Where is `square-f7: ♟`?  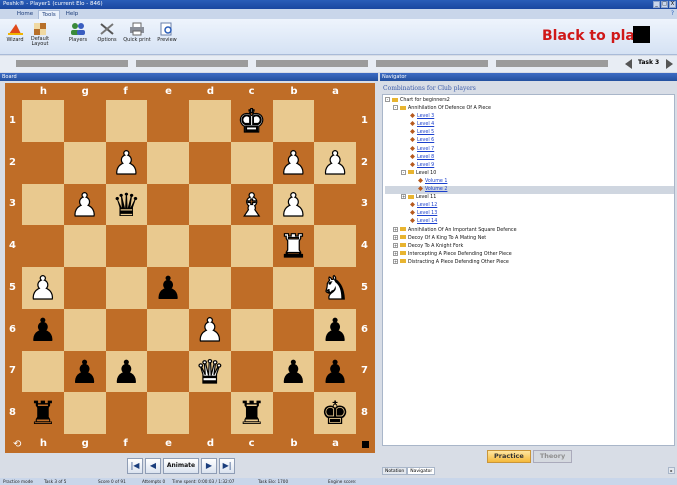 square-f7: ♟ is located at coordinates (126, 371).